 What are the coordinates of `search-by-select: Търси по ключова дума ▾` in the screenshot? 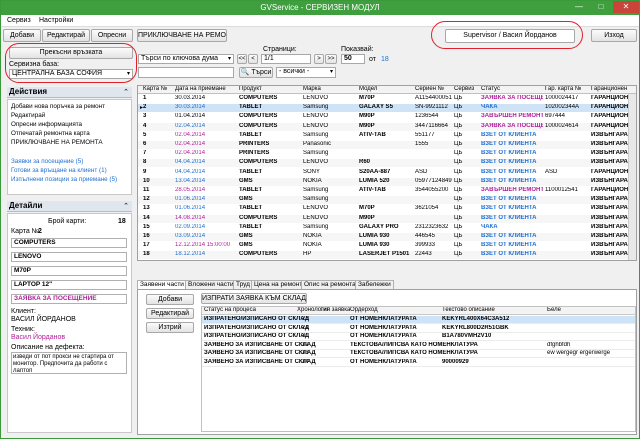 It's located at (186, 59).